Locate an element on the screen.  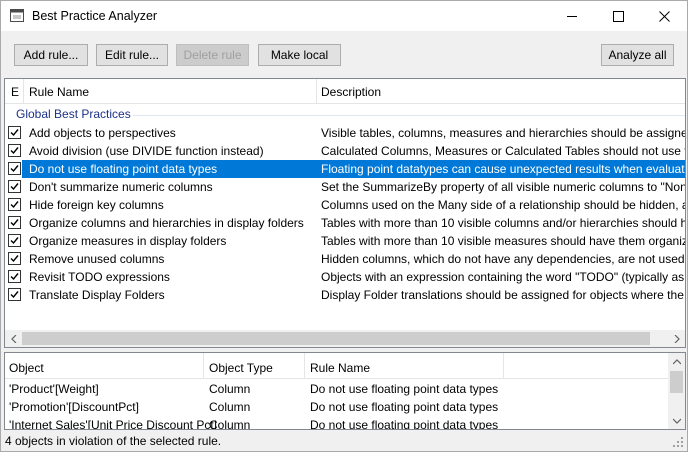
group-header: Global Best Practices is located at coordinates (73, 114).